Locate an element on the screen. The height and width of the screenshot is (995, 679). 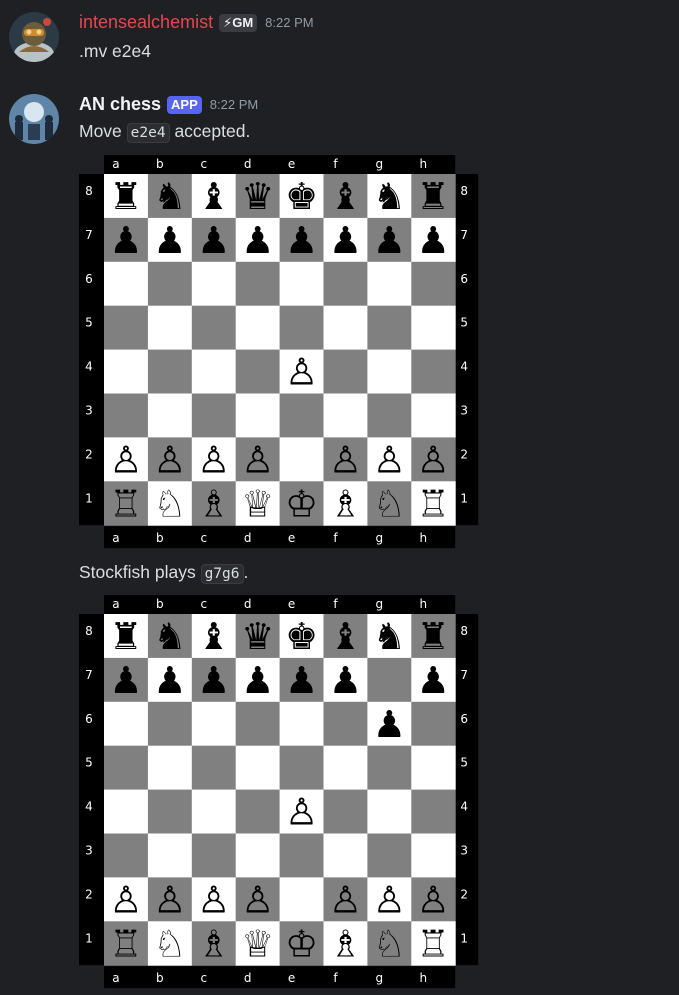
square-g7 is located at coordinates (389, 680).